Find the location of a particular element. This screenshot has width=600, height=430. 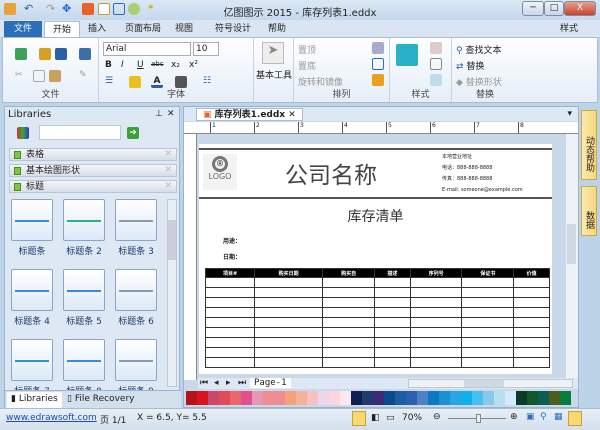

format-painter-icon: ✎ is located at coordinates (85, 76).